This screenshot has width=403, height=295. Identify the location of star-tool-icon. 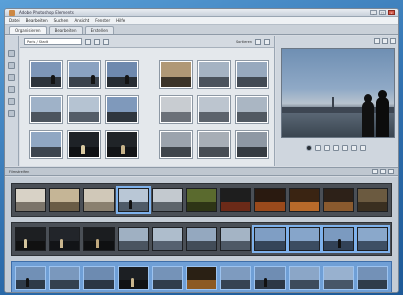
(11, 113).